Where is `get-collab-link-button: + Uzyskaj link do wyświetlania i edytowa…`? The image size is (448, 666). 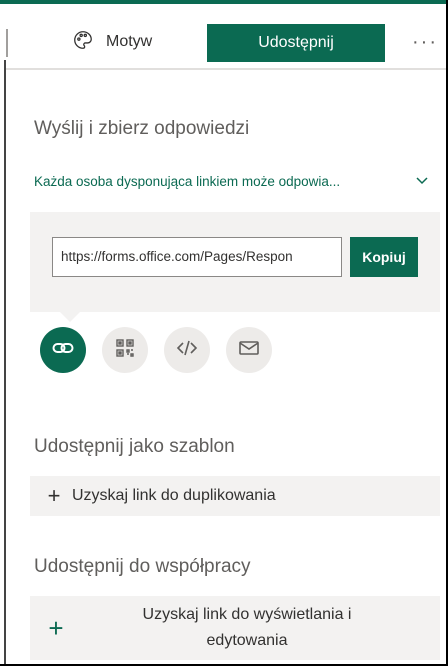
get-collab-link-button: + Uzyskaj link do wyświetlania i edytowa… is located at coordinates (235, 628).